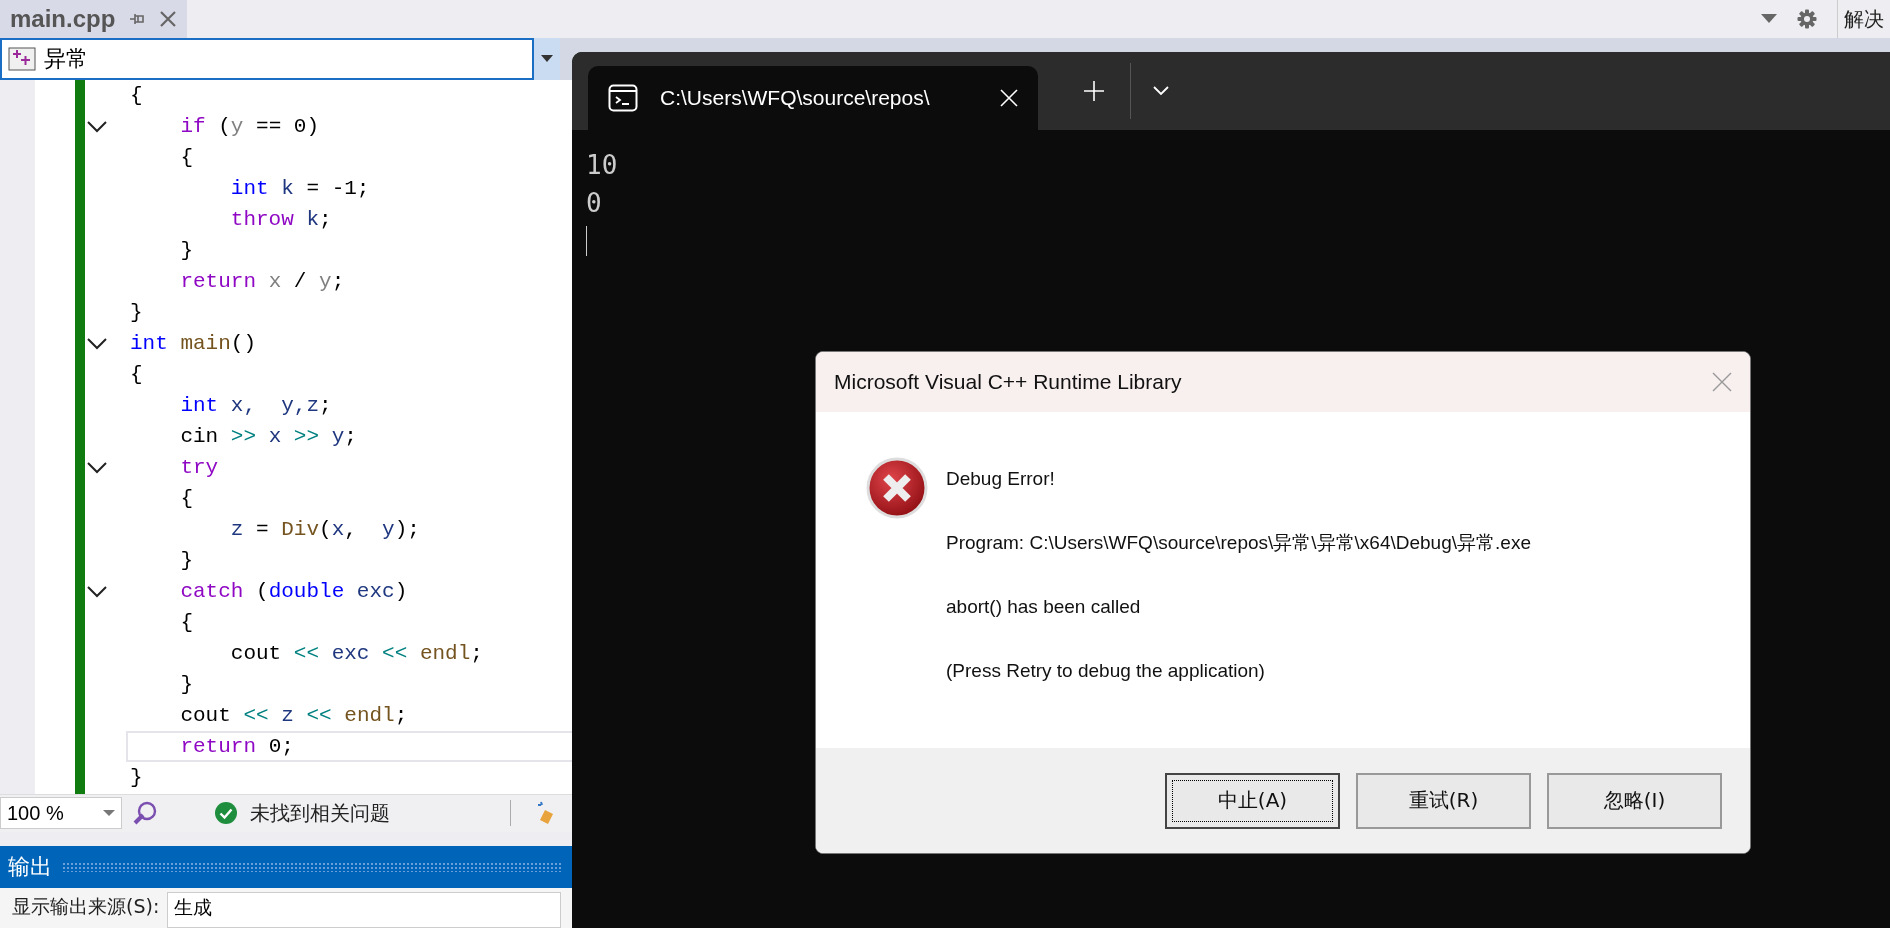 The image size is (1890, 928). What do you see at coordinates (1106, 671) in the screenshot?
I see `dialog-message: (Press Retry to debug the application)` at bounding box center [1106, 671].